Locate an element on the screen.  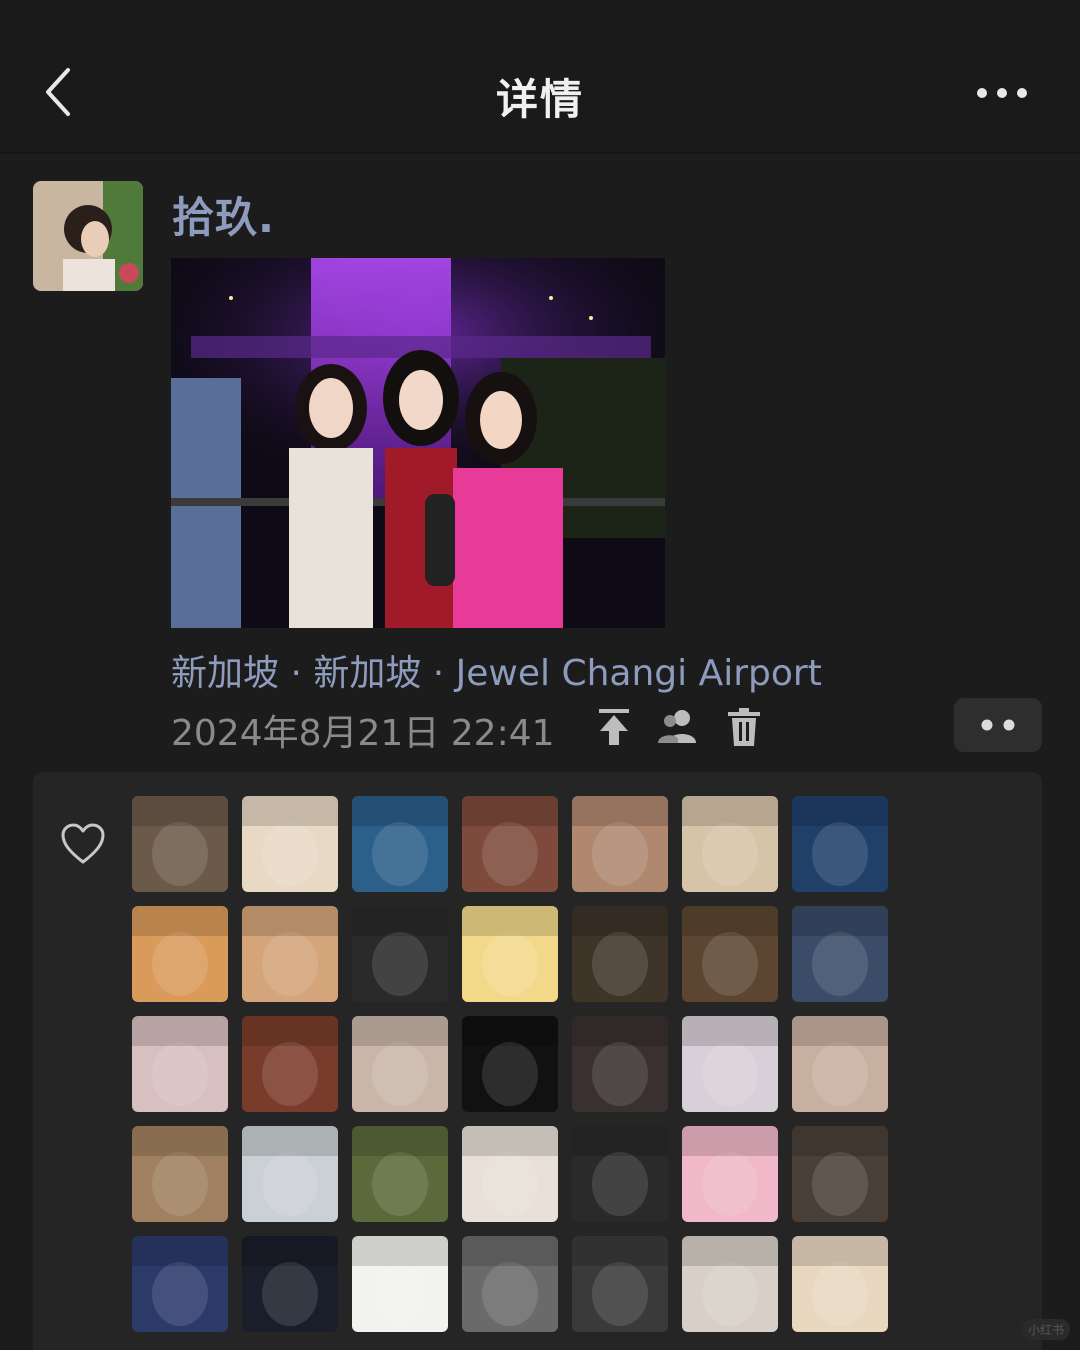
location-link: 新加坡 · 新加坡 · Jewel Changi Airport is located at coordinates (496, 670).